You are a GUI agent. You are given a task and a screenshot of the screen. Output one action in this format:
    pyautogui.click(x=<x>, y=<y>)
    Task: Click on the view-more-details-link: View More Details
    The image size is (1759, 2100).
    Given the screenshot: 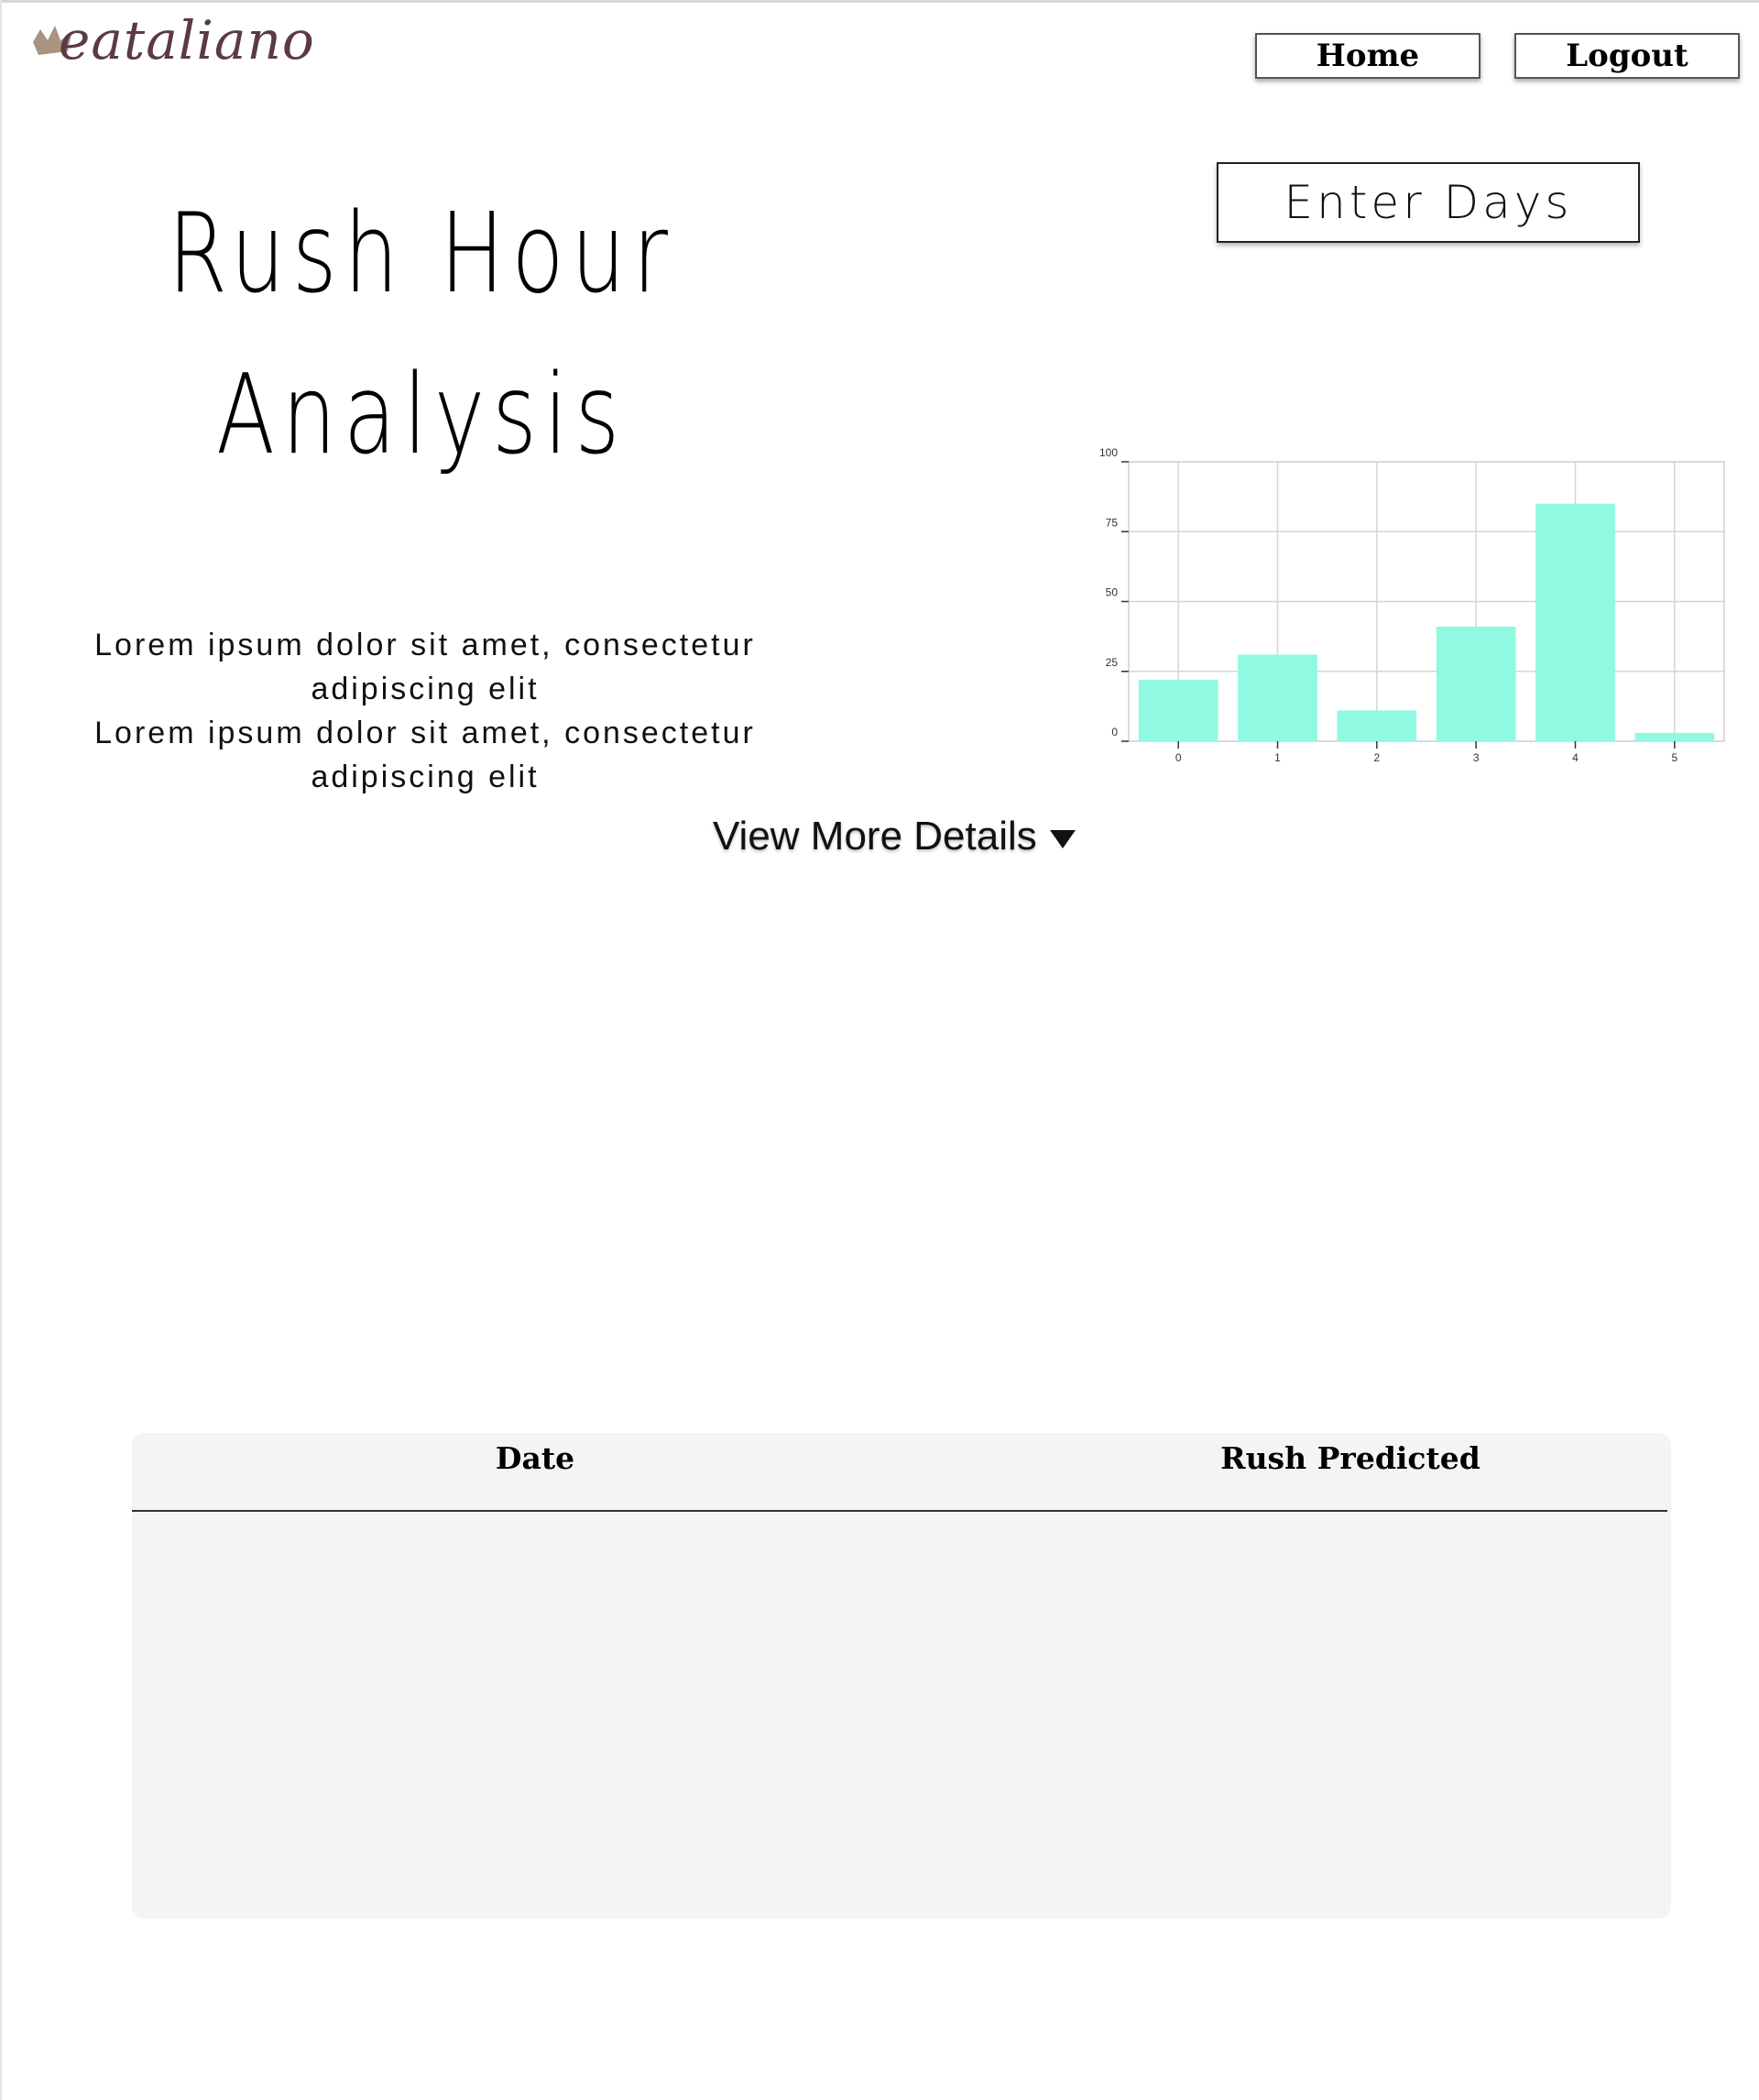 What is the action you would take?
    pyautogui.click(x=894, y=836)
    